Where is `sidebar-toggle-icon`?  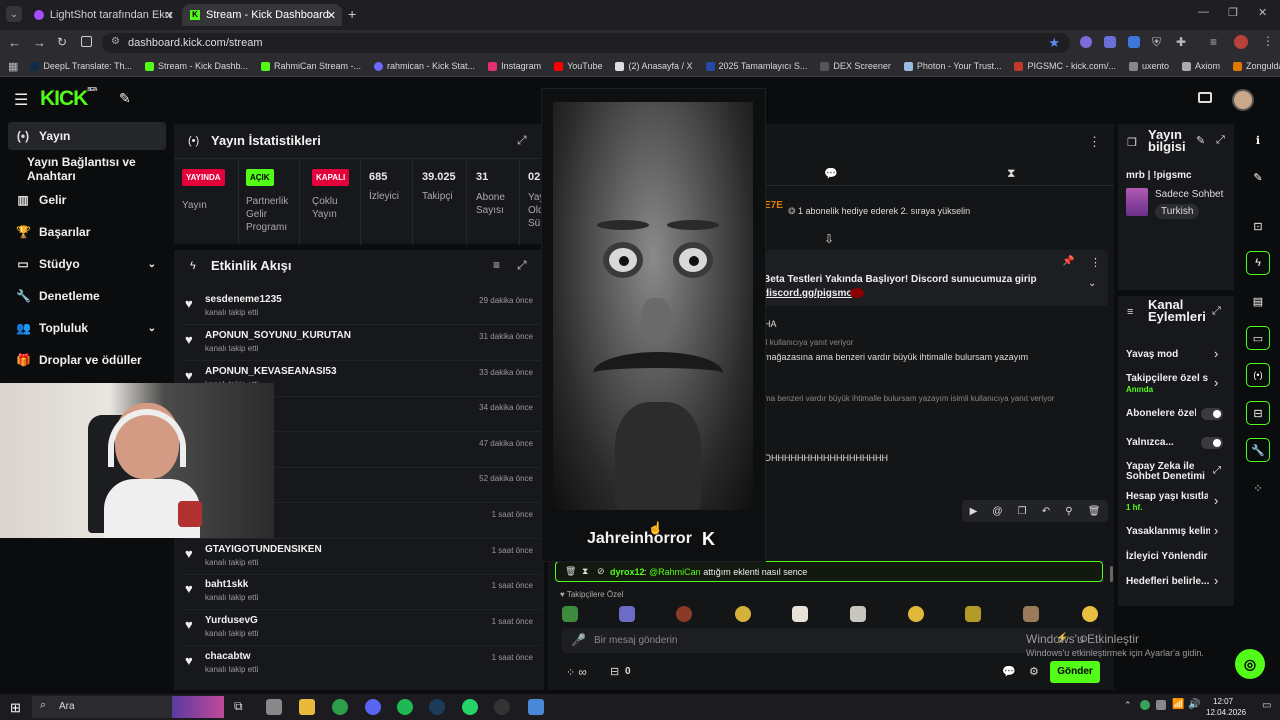
sidebar-toggle-icon is located at coordinates (86, 41).